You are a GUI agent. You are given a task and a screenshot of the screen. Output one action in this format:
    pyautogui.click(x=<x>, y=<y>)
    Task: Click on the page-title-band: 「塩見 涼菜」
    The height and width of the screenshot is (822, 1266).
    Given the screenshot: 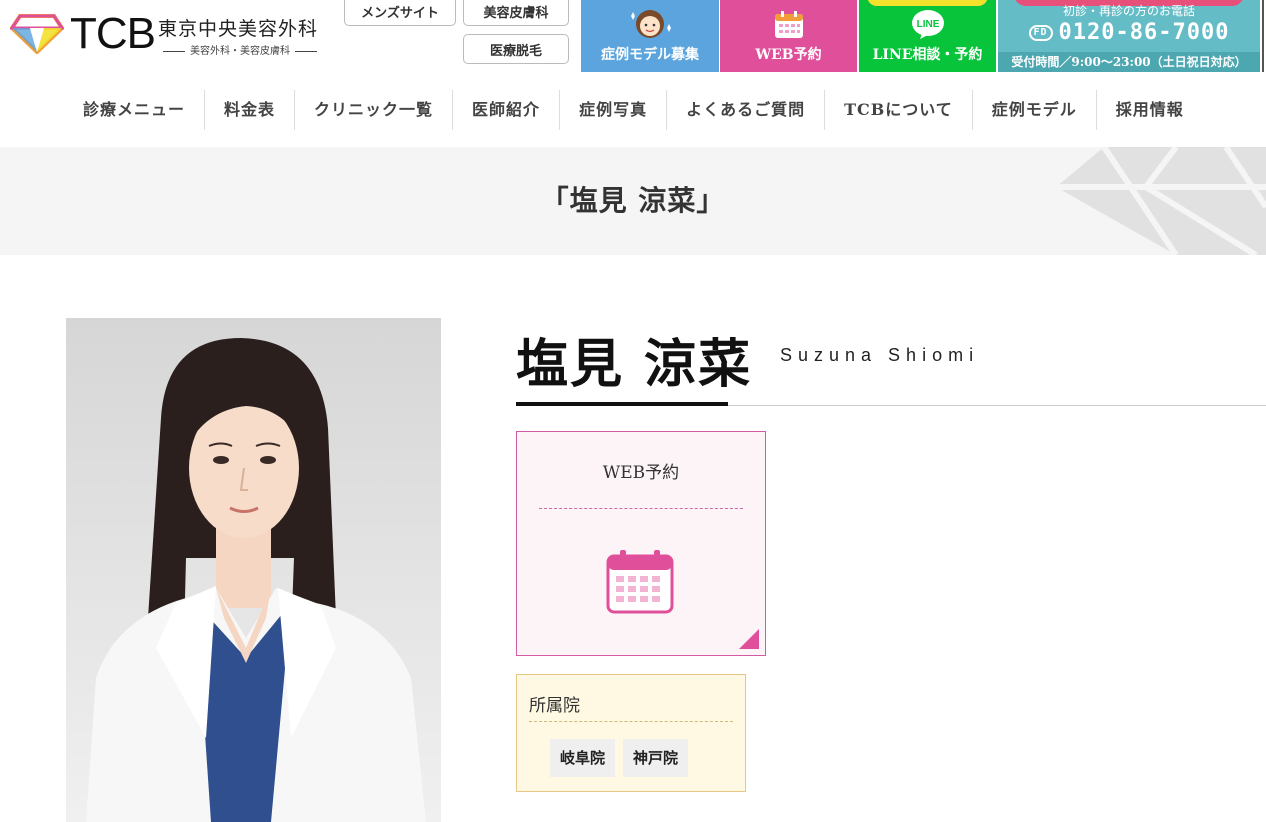 What is the action you would take?
    pyautogui.click(x=633, y=201)
    